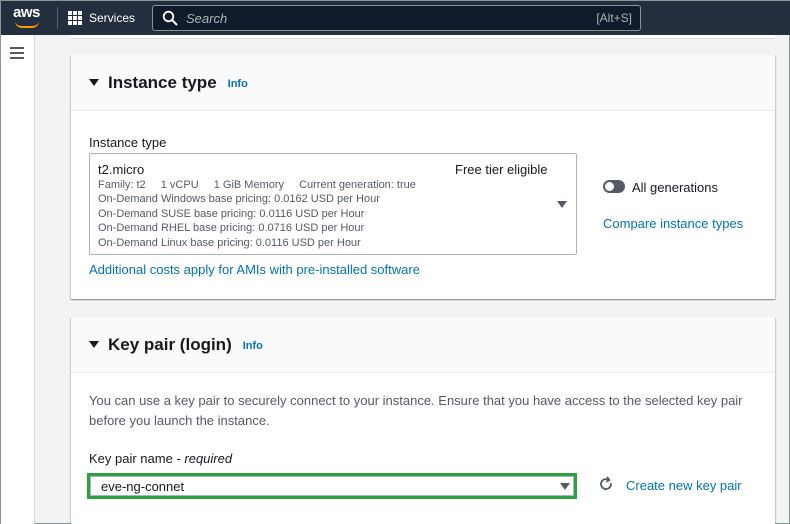 The width and height of the screenshot is (790, 524). I want to click on aws-logo: aws, so click(32, 18).